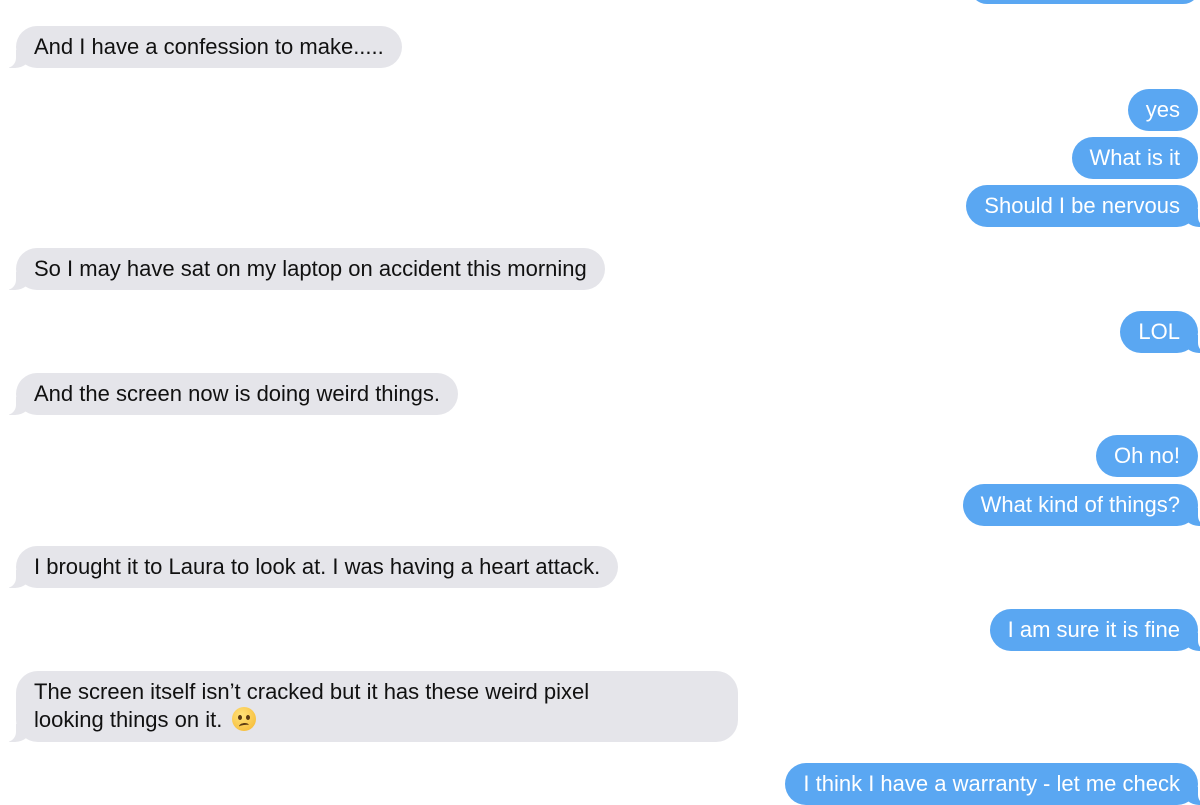 The image size is (1200, 805). I want to click on outgoing-message: Oh no!, so click(1146, 456).